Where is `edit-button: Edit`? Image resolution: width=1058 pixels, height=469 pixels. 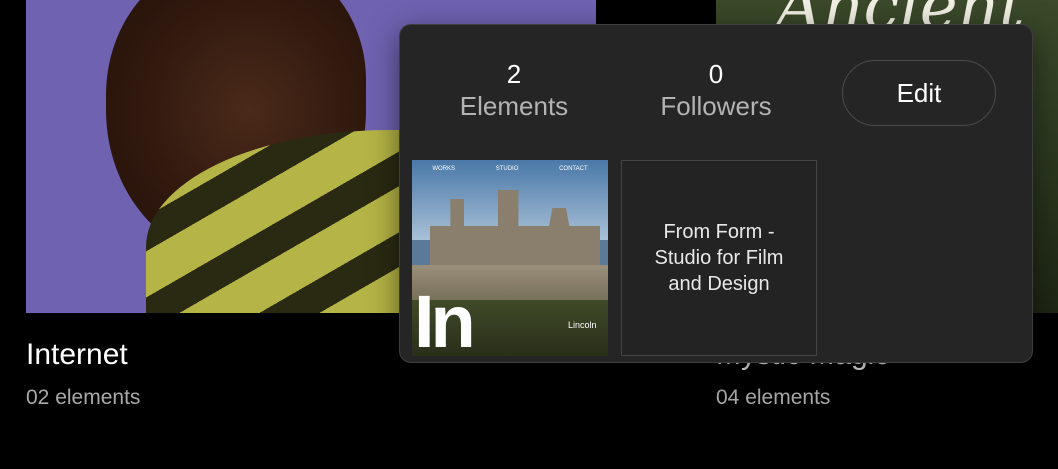
edit-button: Edit is located at coordinates (919, 93).